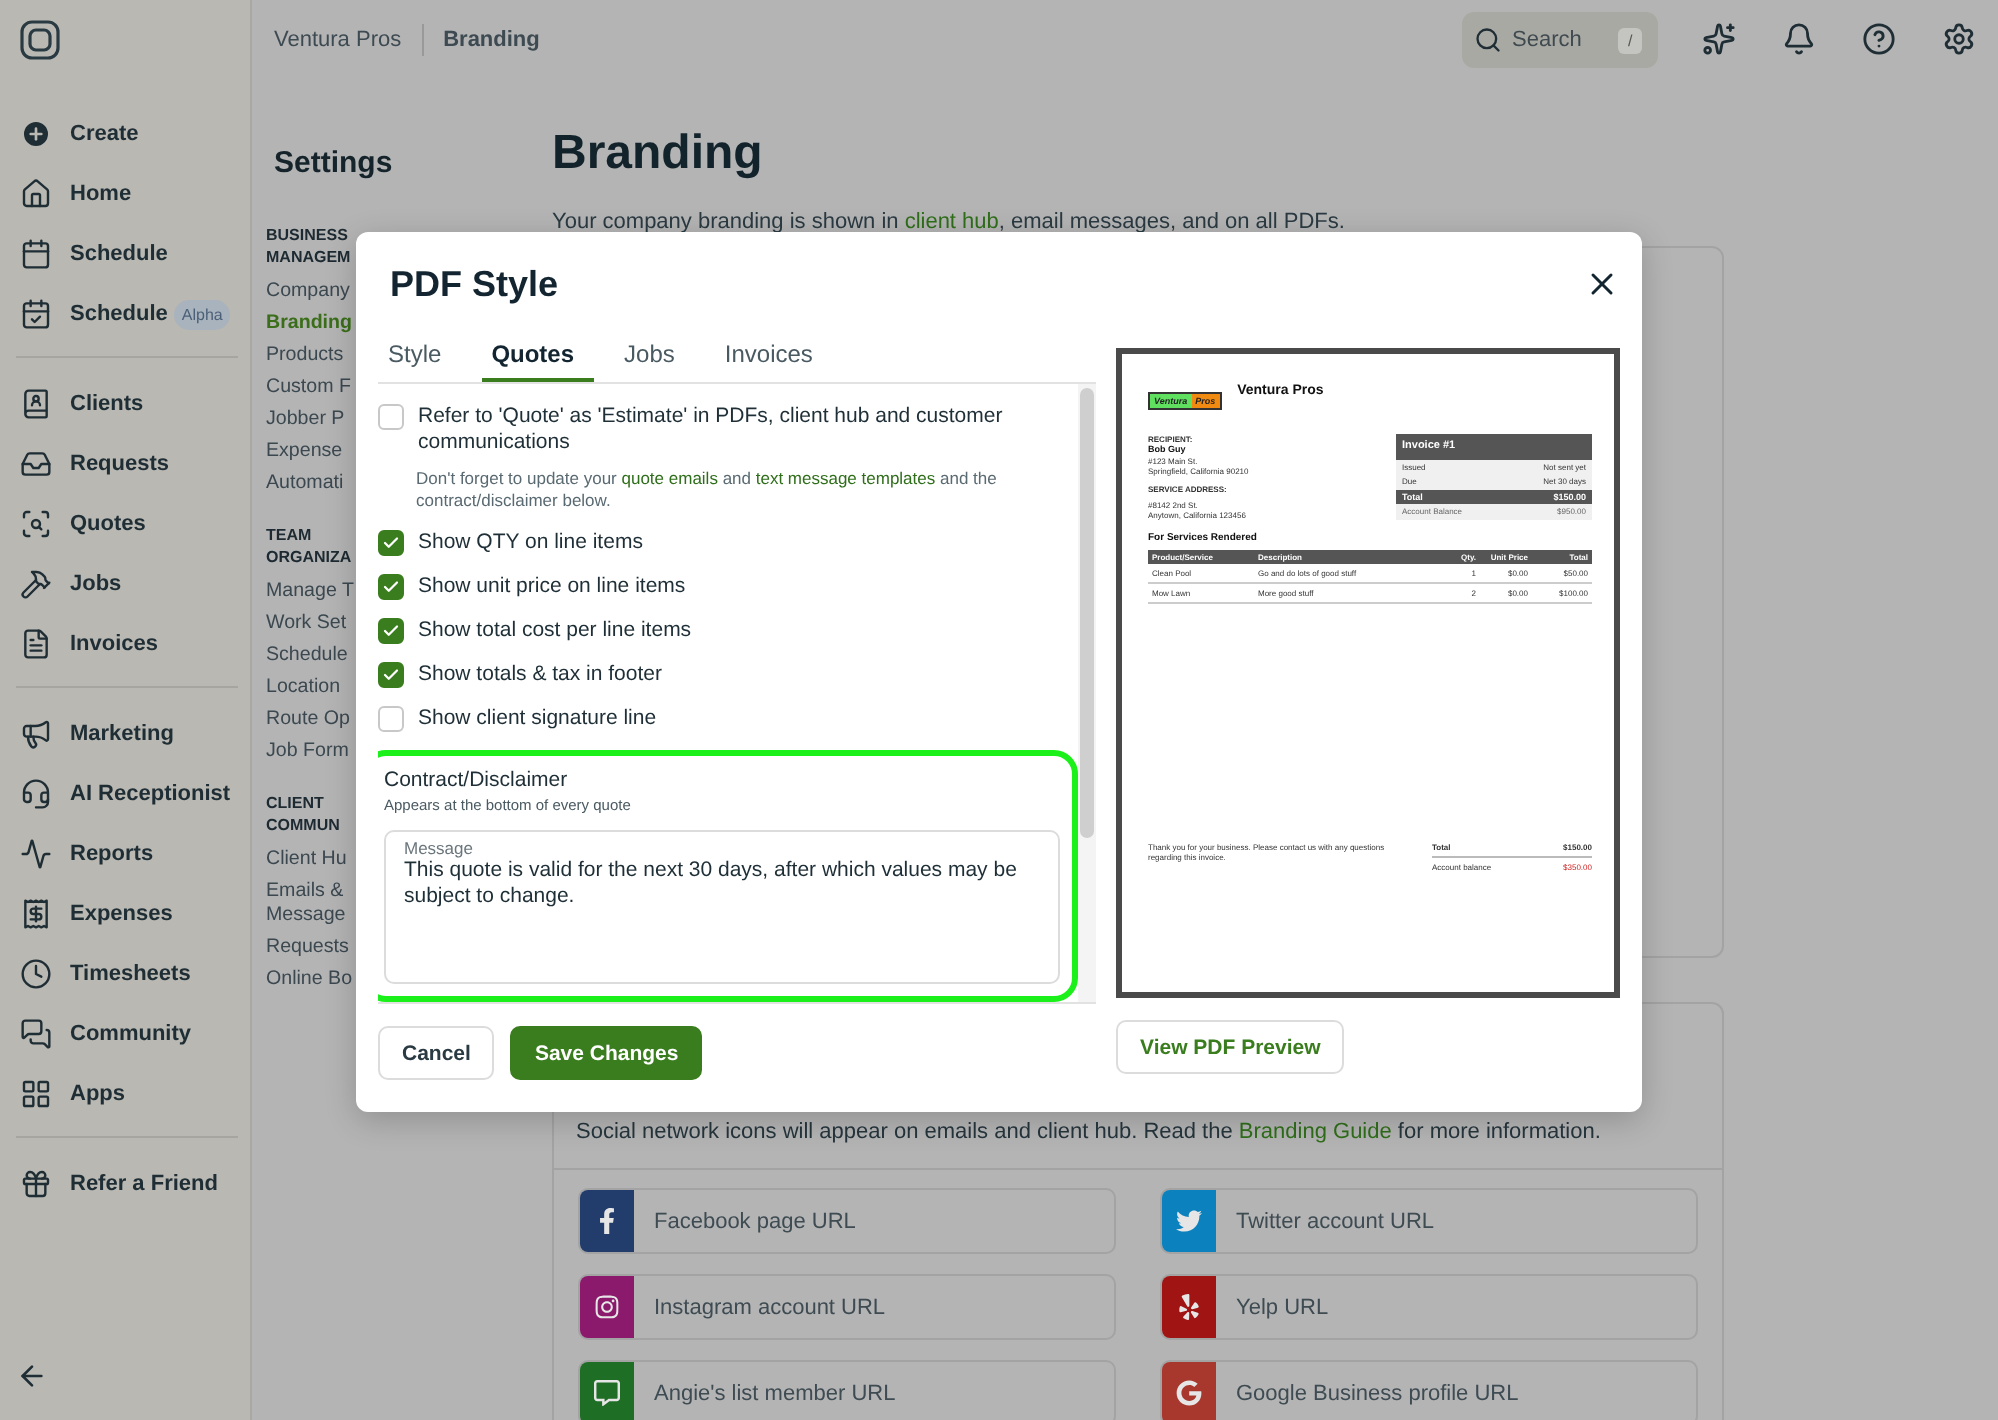 The width and height of the screenshot is (1998, 1420). I want to click on url-field: Twitter account URL, so click(1429, 1221).